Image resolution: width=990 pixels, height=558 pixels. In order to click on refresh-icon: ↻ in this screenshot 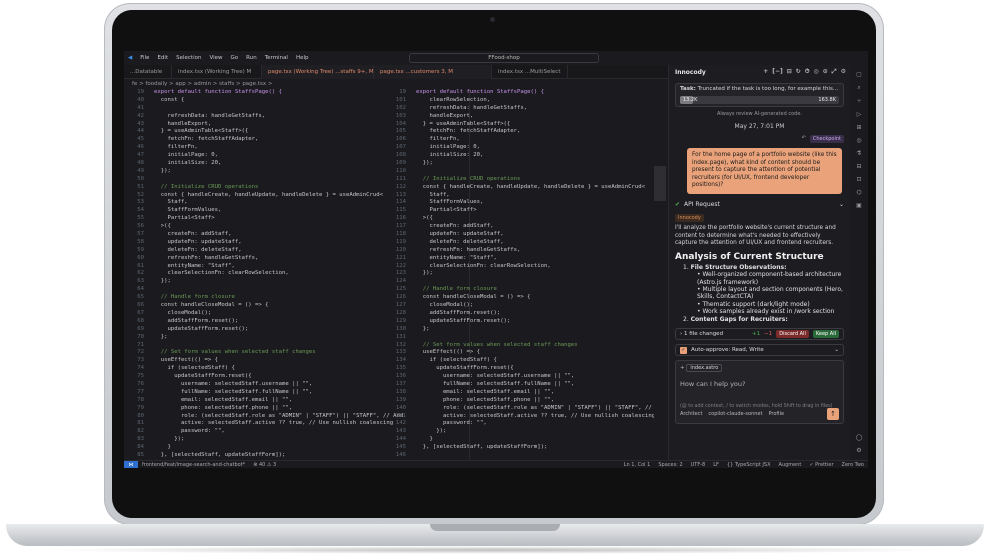, I will do `click(798, 72)`.